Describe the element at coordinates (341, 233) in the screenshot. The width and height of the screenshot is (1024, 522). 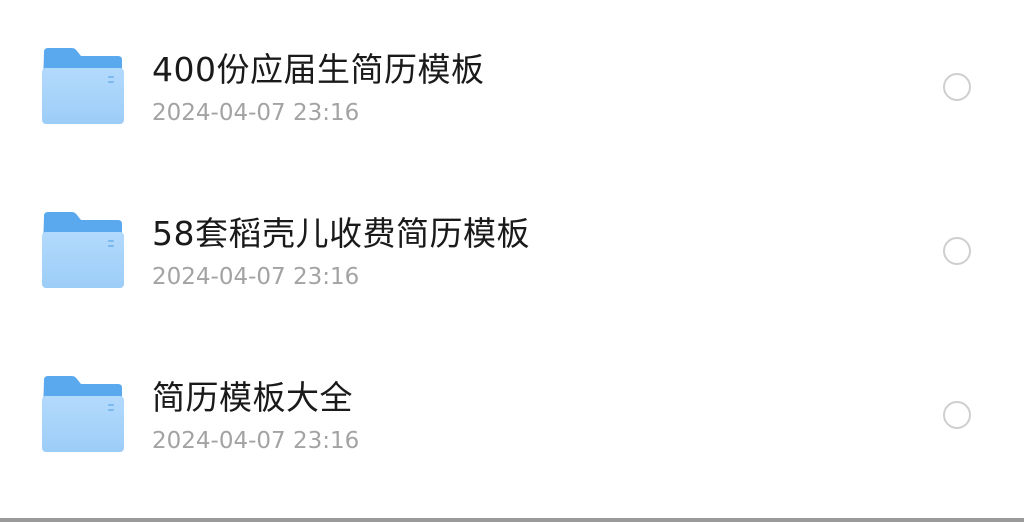
I see `file-name: 58套稻壳儿收费简历模板` at that location.